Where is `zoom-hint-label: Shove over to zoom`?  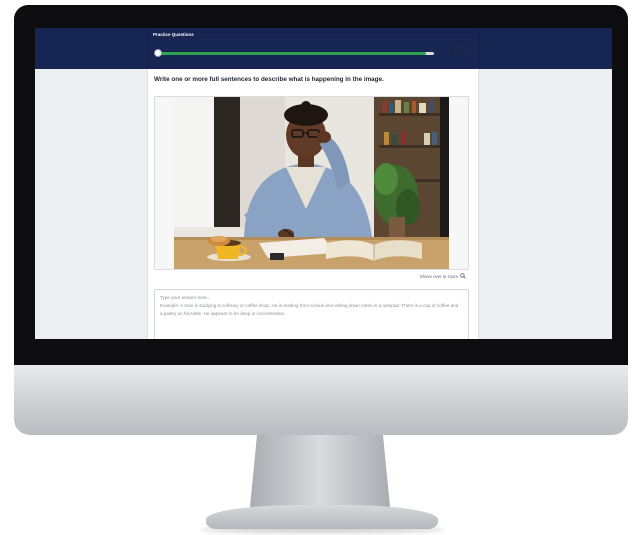 zoom-hint-label: Shove over to zoom is located at coordinates (438, 276).